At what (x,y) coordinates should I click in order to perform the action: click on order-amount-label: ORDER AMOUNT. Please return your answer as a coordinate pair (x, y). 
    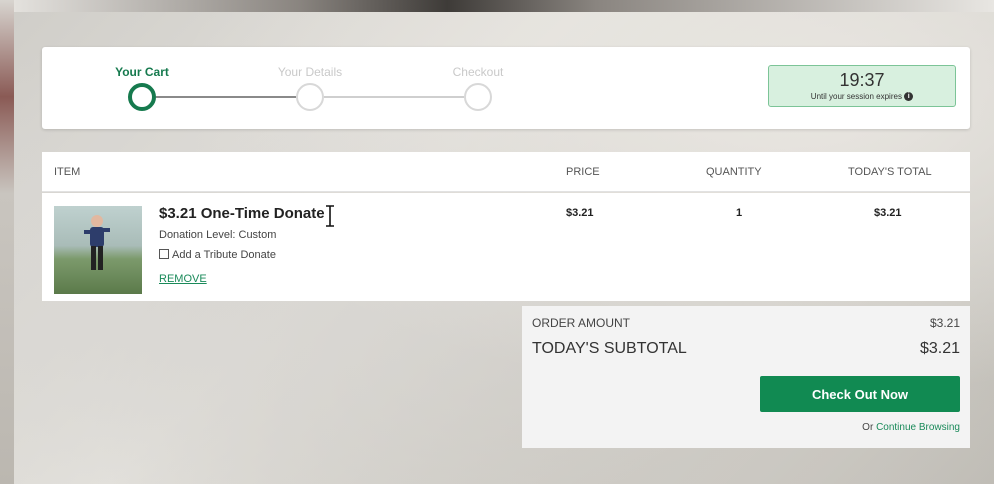
    Looking at the image, I should click on (581, 323).